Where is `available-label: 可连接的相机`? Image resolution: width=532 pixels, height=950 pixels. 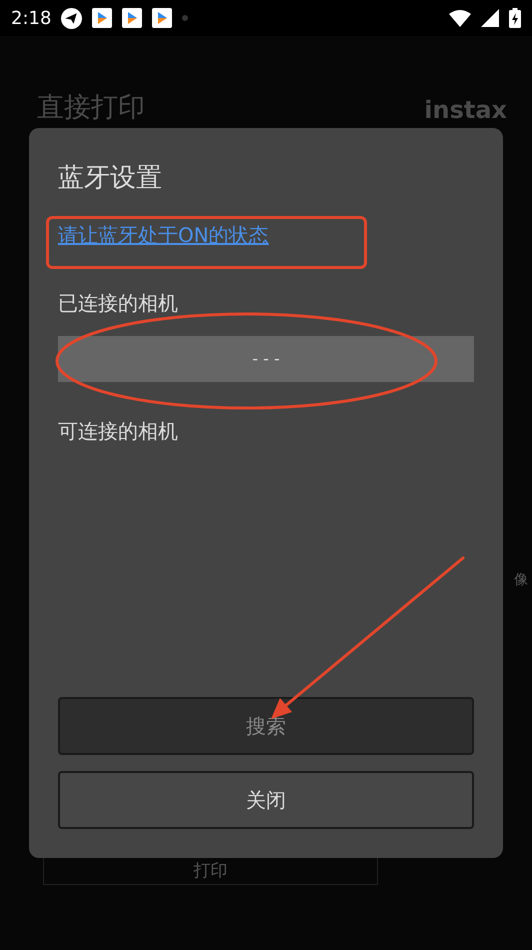
available-label: 可连接的相机 is located at coordinates (118, 431).